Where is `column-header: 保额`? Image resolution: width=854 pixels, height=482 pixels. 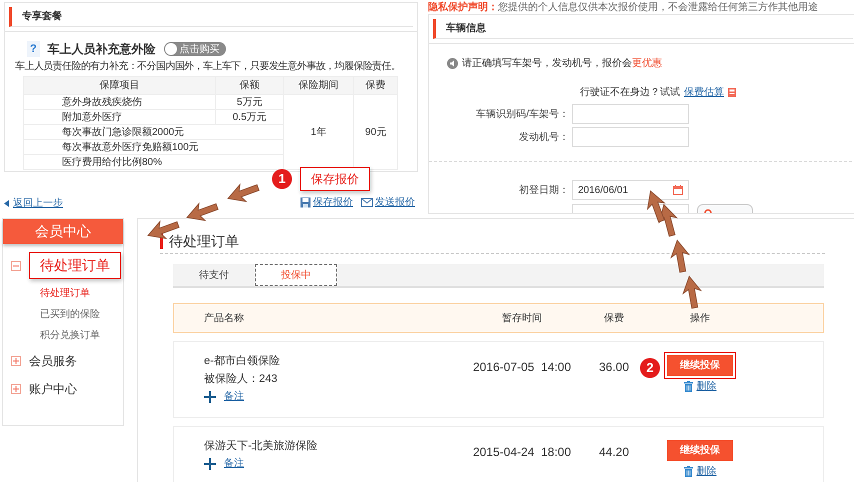
column-header: 保额 is located at coordinates (250, 85).